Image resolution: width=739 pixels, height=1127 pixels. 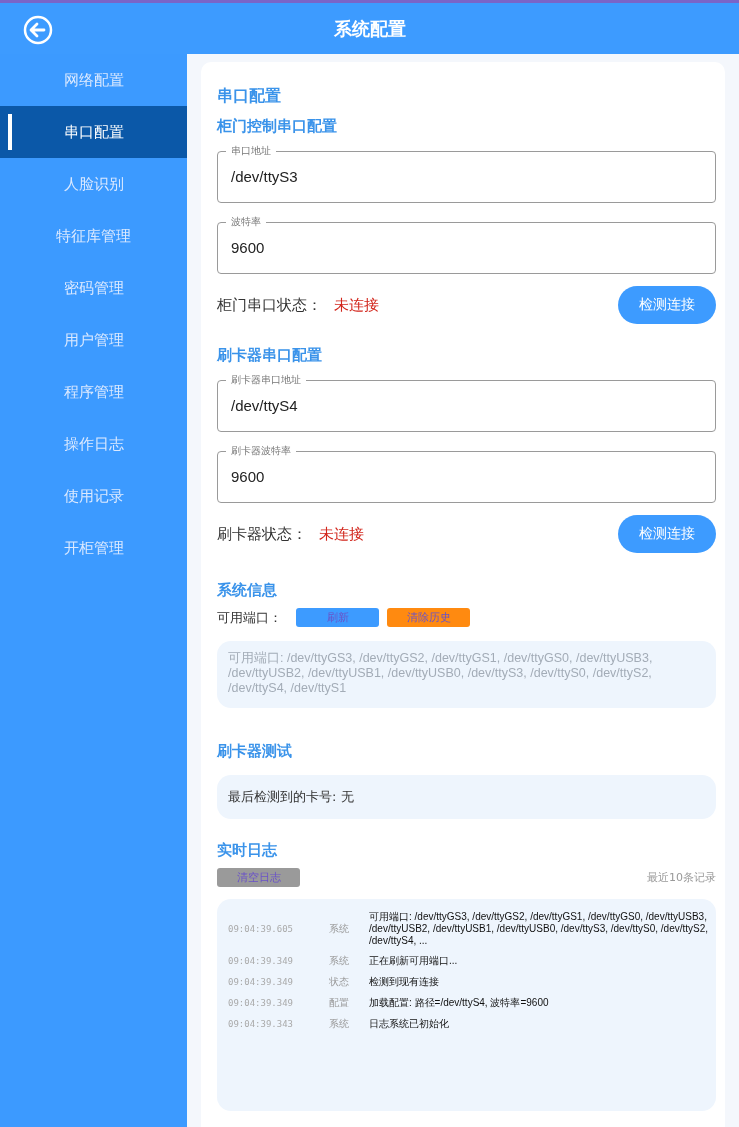 What do you see at coordinates (255, 751) in the screenshot?
I see `section-subtitle: 刷卡器测试` at bounding box center [255, 751].